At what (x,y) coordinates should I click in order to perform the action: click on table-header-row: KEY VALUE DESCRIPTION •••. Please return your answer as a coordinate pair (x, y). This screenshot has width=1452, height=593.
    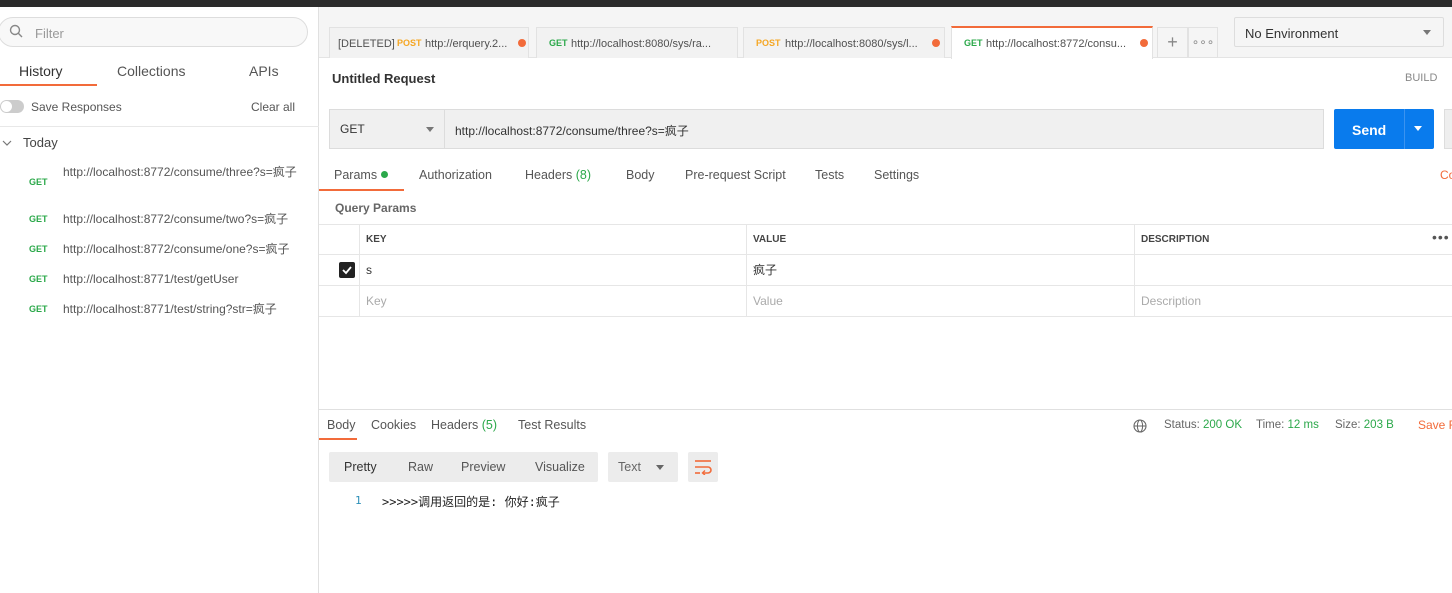
    Looking at the image, I should click on (885, 240).